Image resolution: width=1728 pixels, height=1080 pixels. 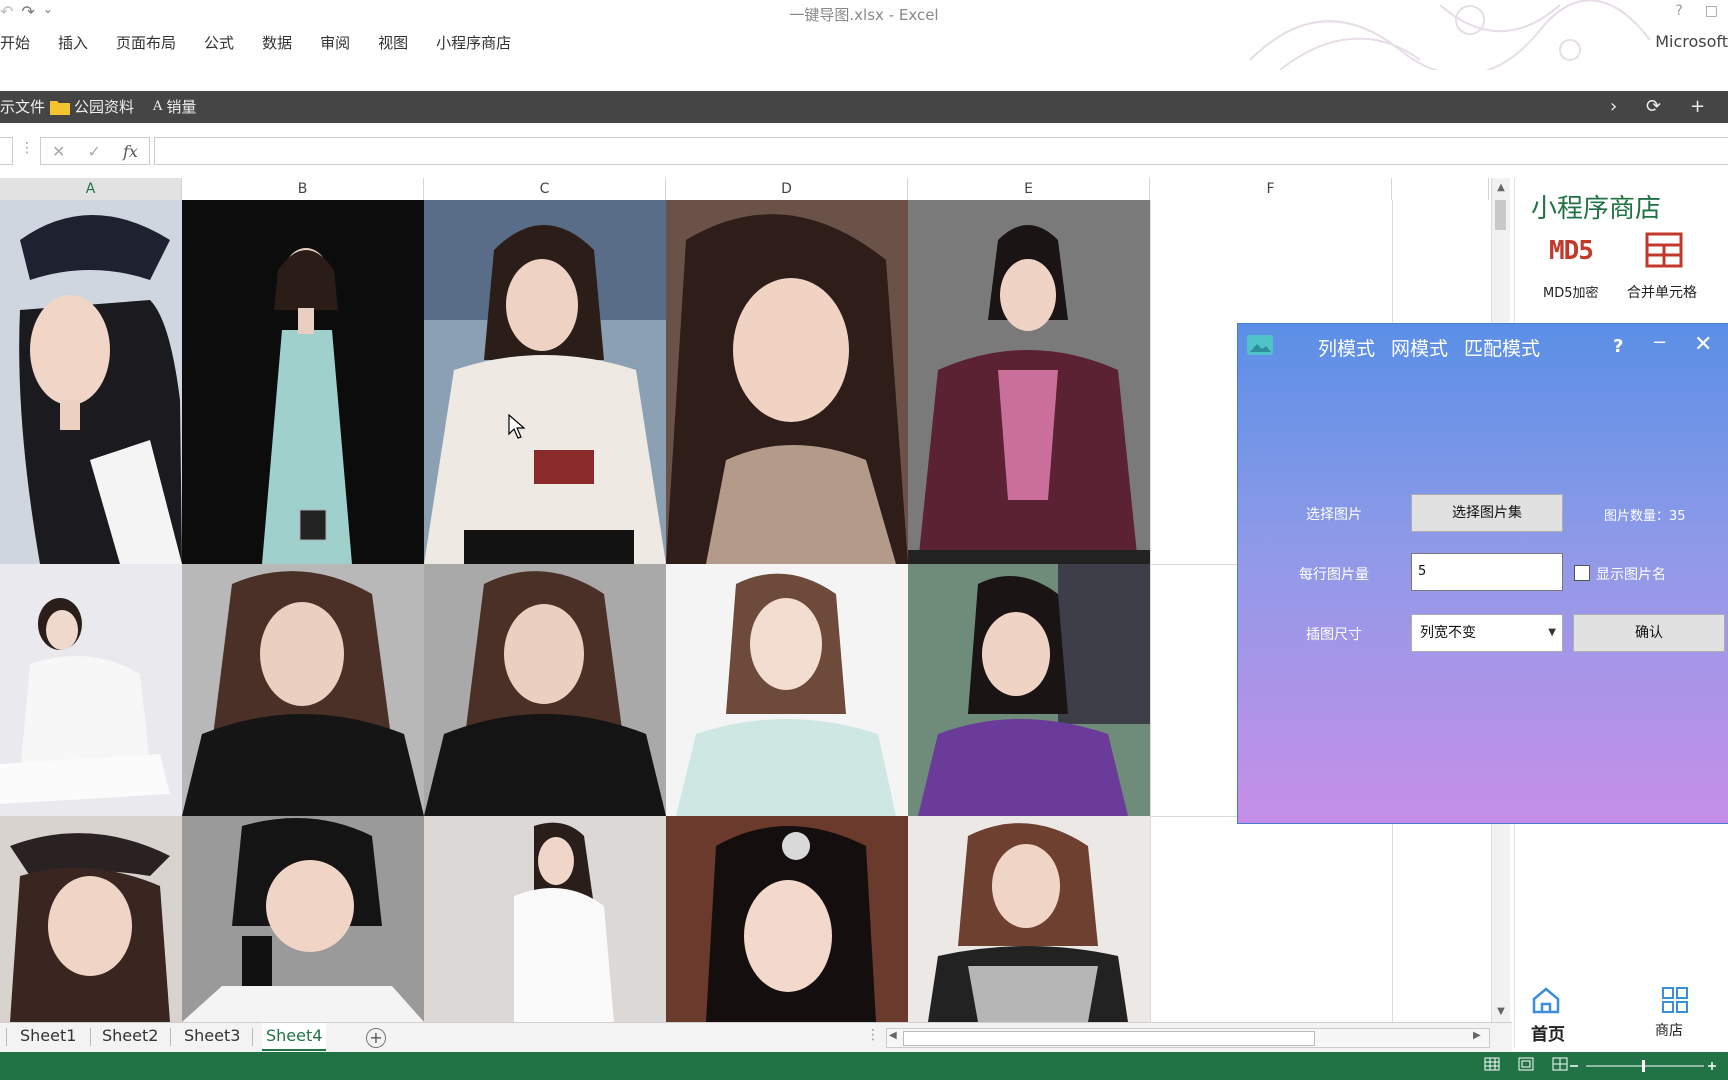 What do you see at coordinates (1492, 1064) in the screenshot?
I see `normal-view-icon` at bounding box center [1492, 1064].